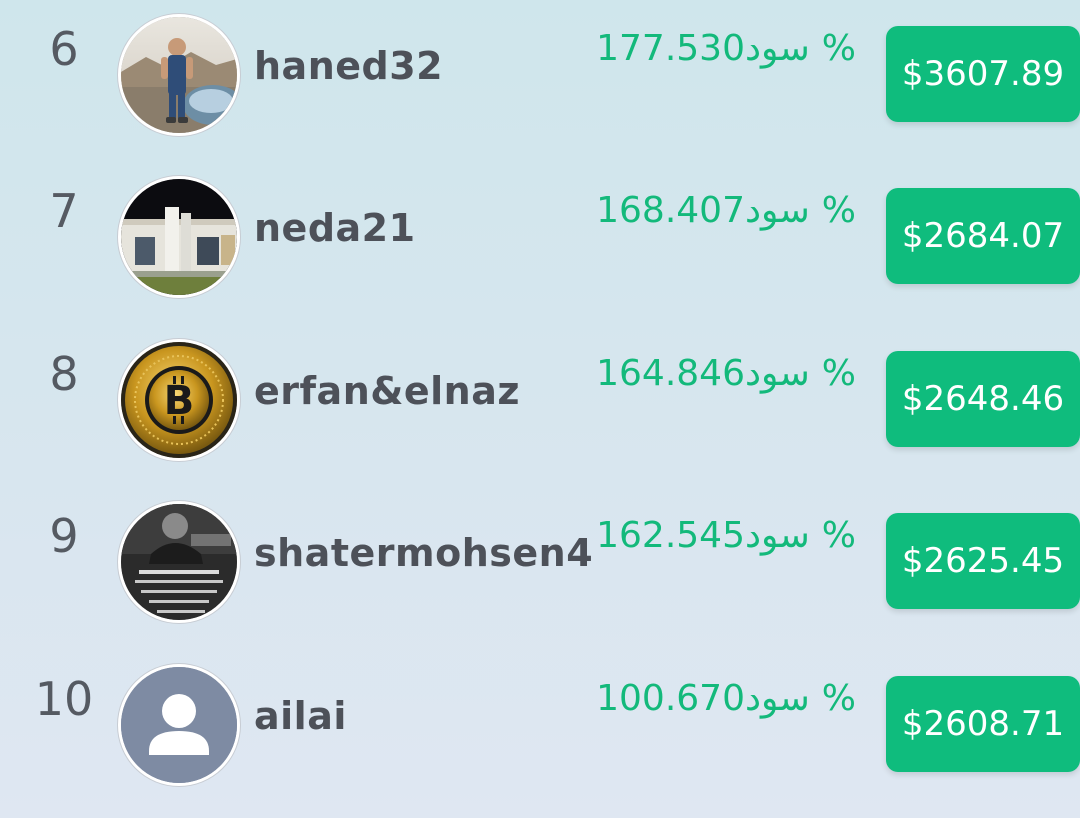  What do you see at coordinates (387, 391) in the screenshot?
I see `username: erfan&elnaz` at bounding box center [387, 391].